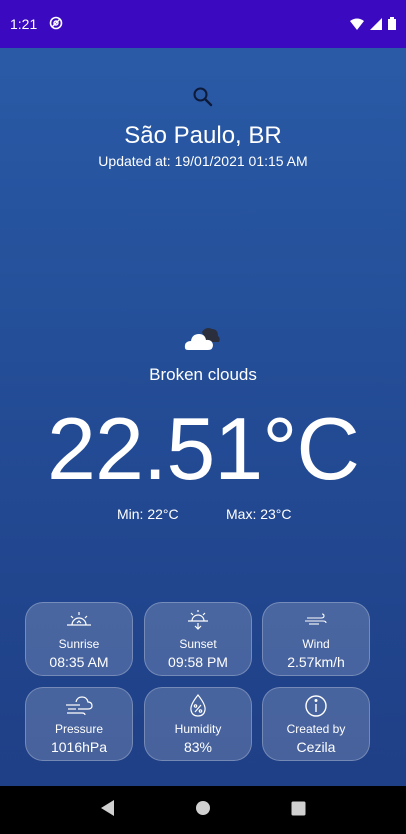  What do you see at coordinates (316, 662) in the screenshot?
I see `wind-value: 2.57km/h` at bounding box center [316, 662].